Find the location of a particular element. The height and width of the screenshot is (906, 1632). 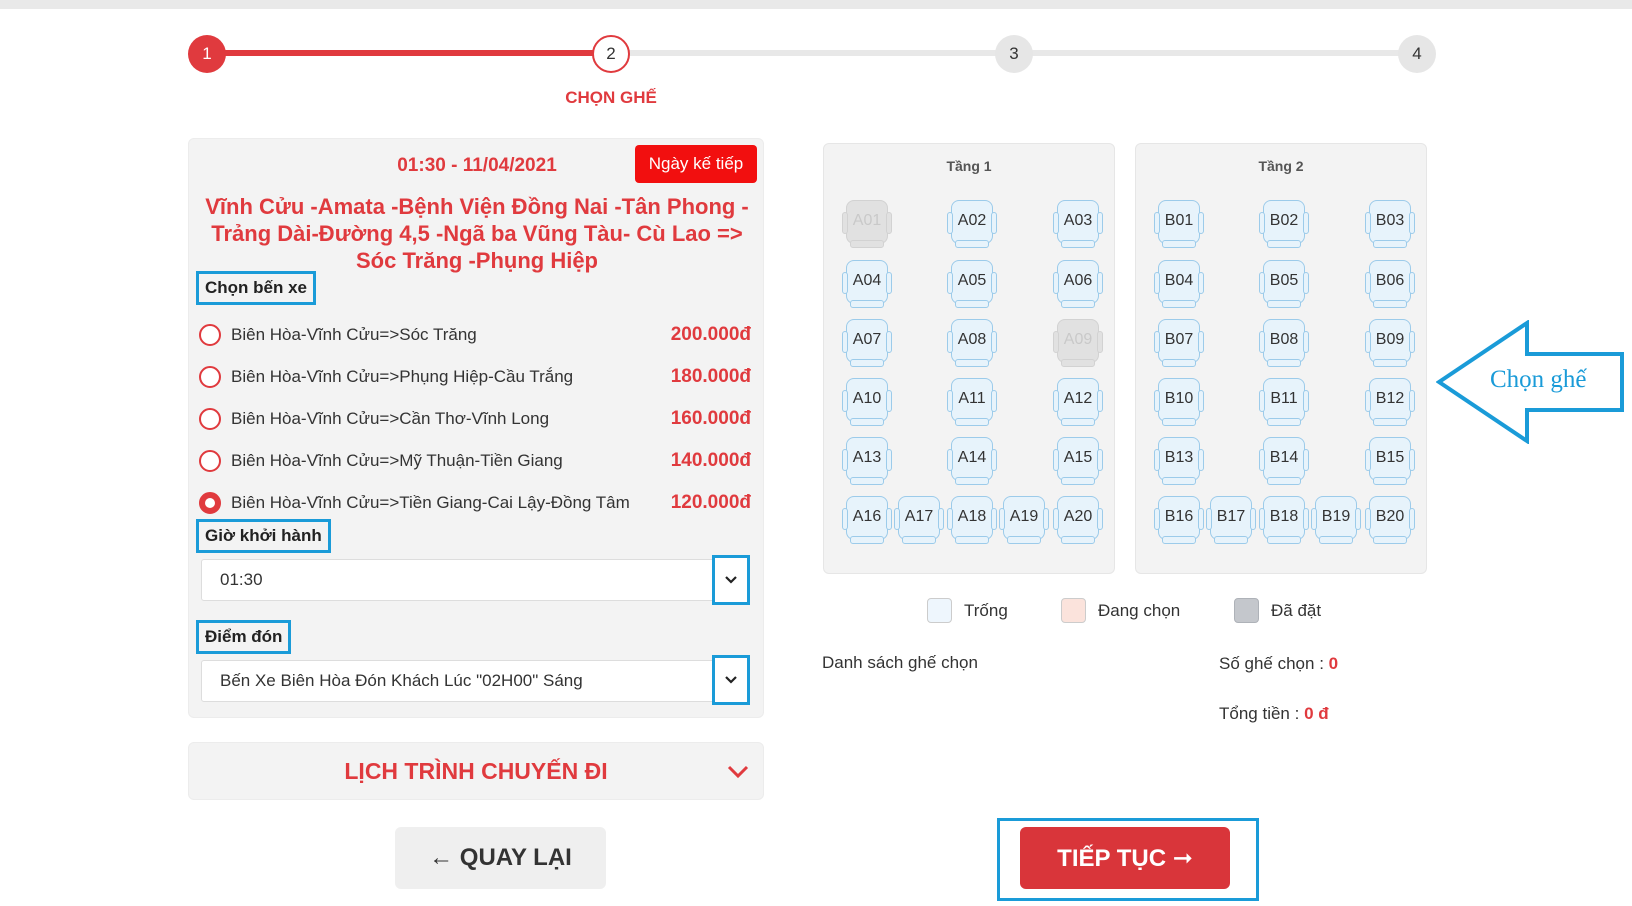

seat-a12: A12 is located at coordinates (1078, 402).